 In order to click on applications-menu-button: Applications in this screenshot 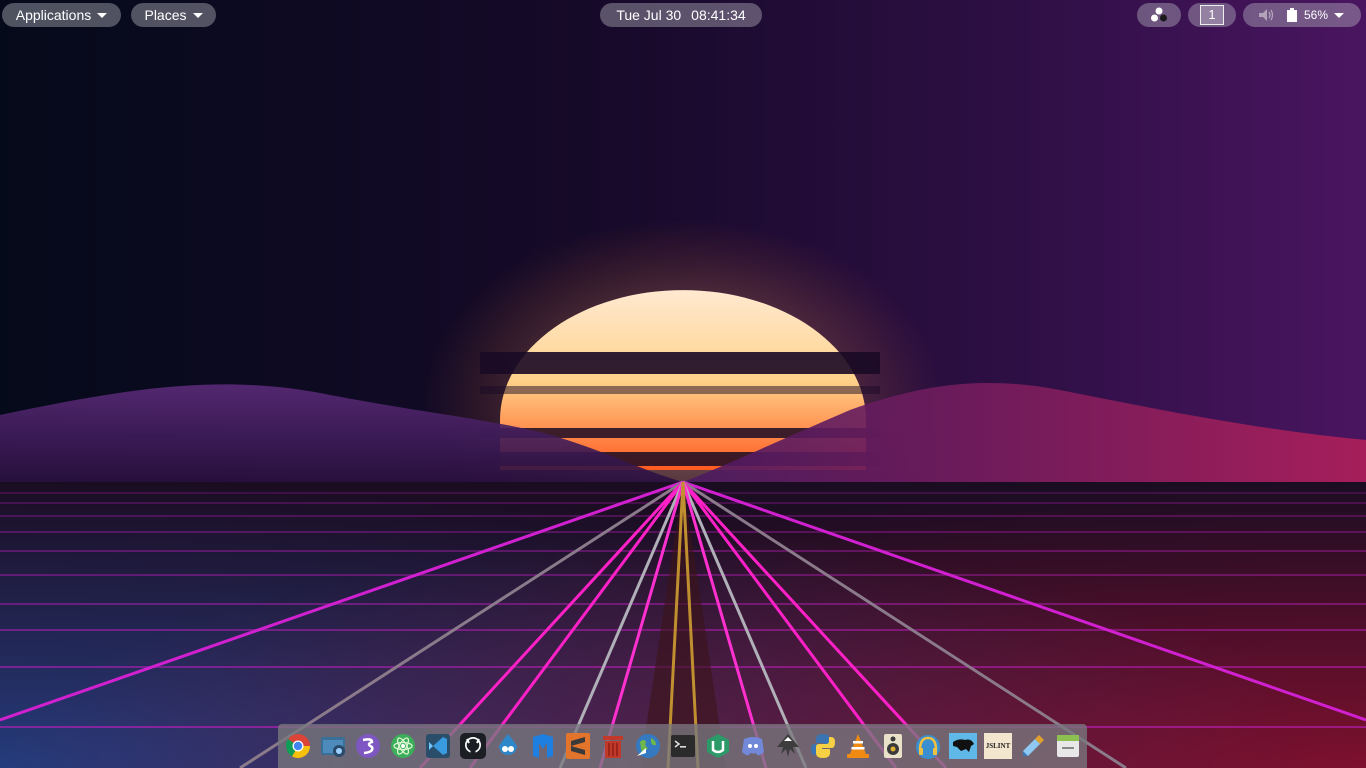, I will do `click(61, 15)`.